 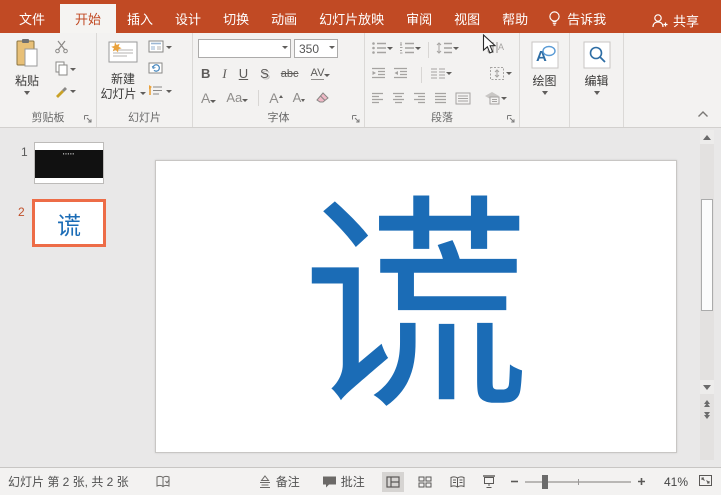 What do you see at coordinates (73, 70) in the screenshot?
I see `copy-dropdown-icon` at bounding box center [73, 70].